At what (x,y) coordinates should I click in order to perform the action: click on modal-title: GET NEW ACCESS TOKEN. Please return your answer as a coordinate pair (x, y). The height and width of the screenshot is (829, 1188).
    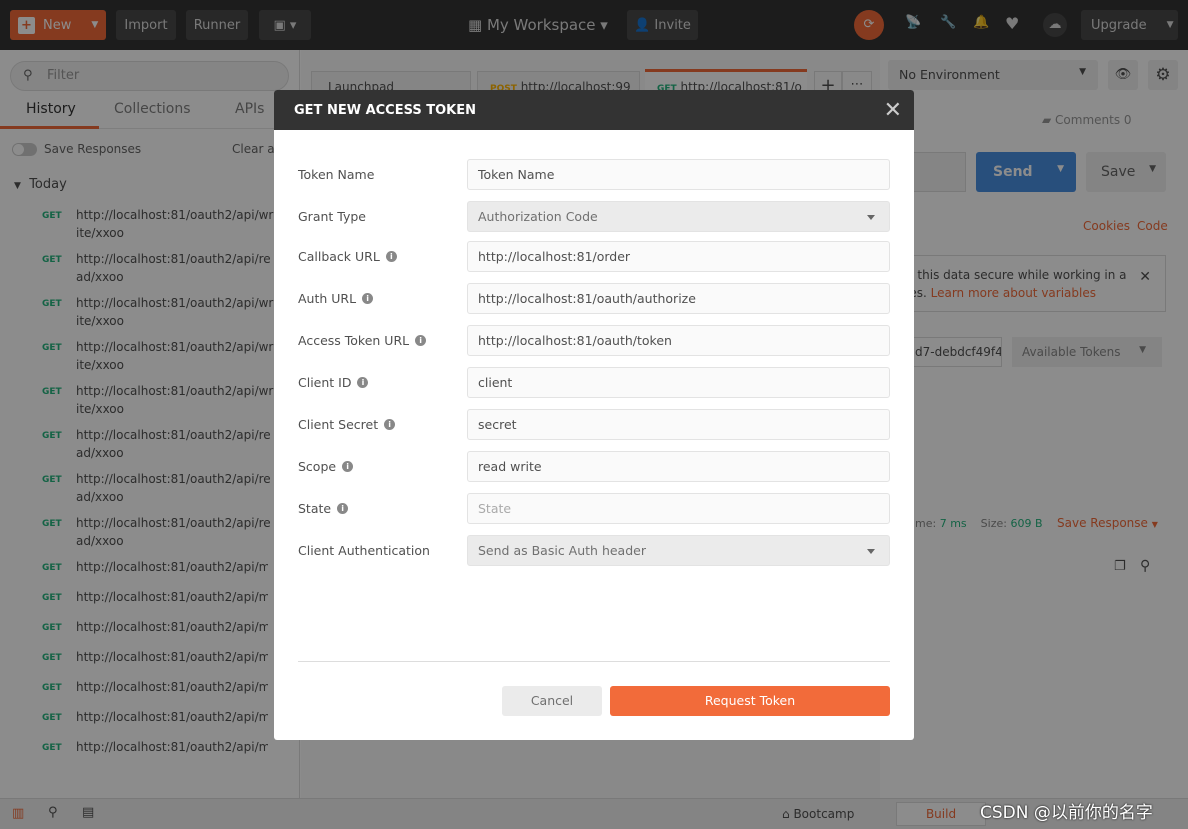
    Looking at the image, I should click on (385, 110).